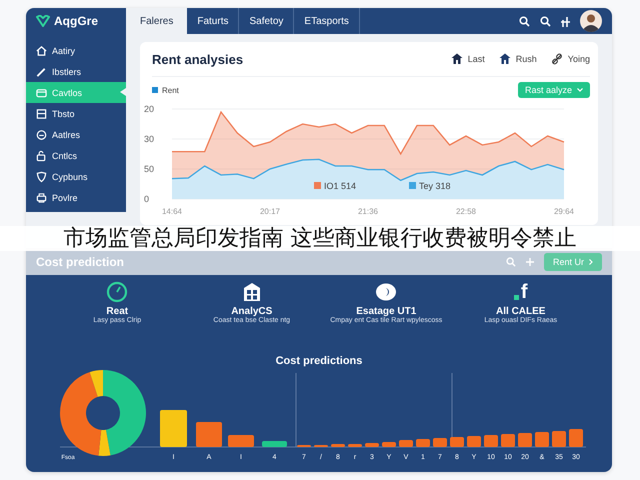 This screenshot has width=640, height=480. What do you see at coordinates (157, 21) in the screenshot?
I see `tab: Faleres` at bounding box center [157, 21].